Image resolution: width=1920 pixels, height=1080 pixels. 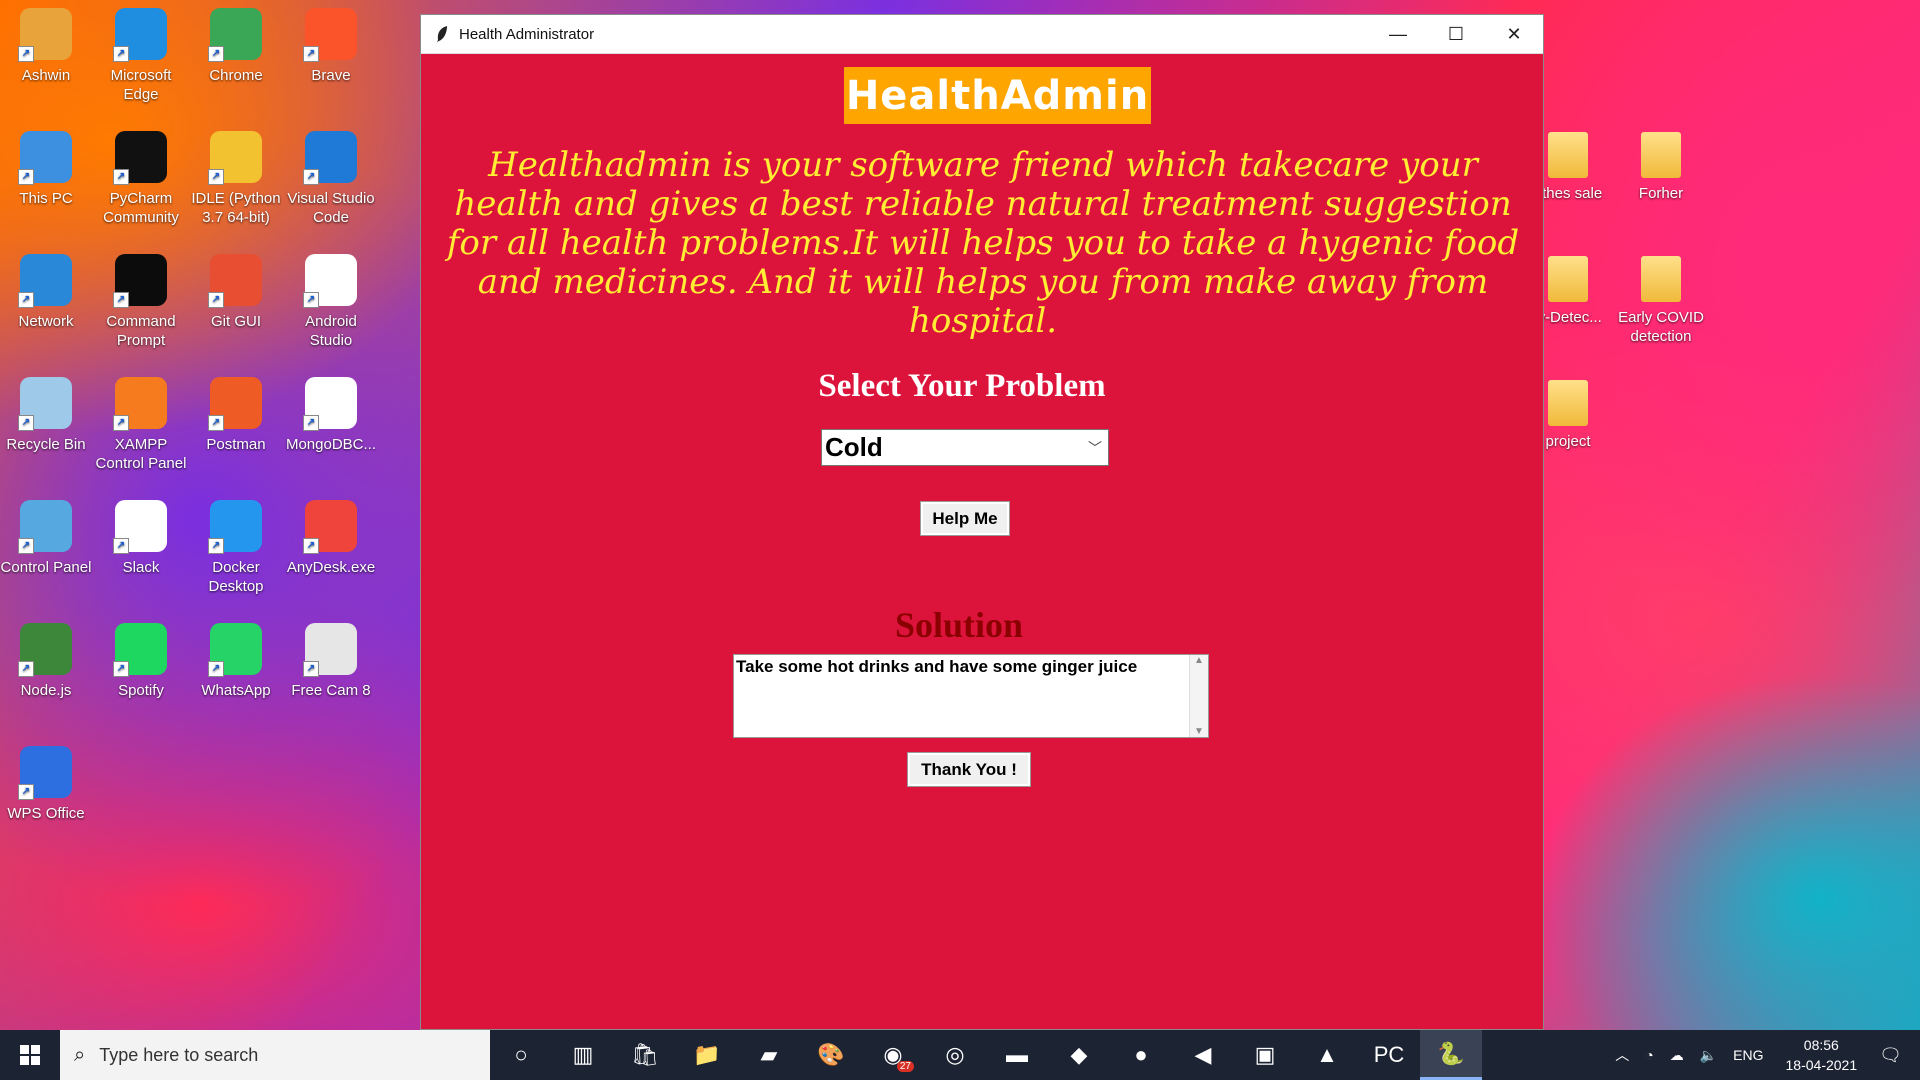 I want to click on notification-icon: 🗨, so click(x=1890, y=1055).